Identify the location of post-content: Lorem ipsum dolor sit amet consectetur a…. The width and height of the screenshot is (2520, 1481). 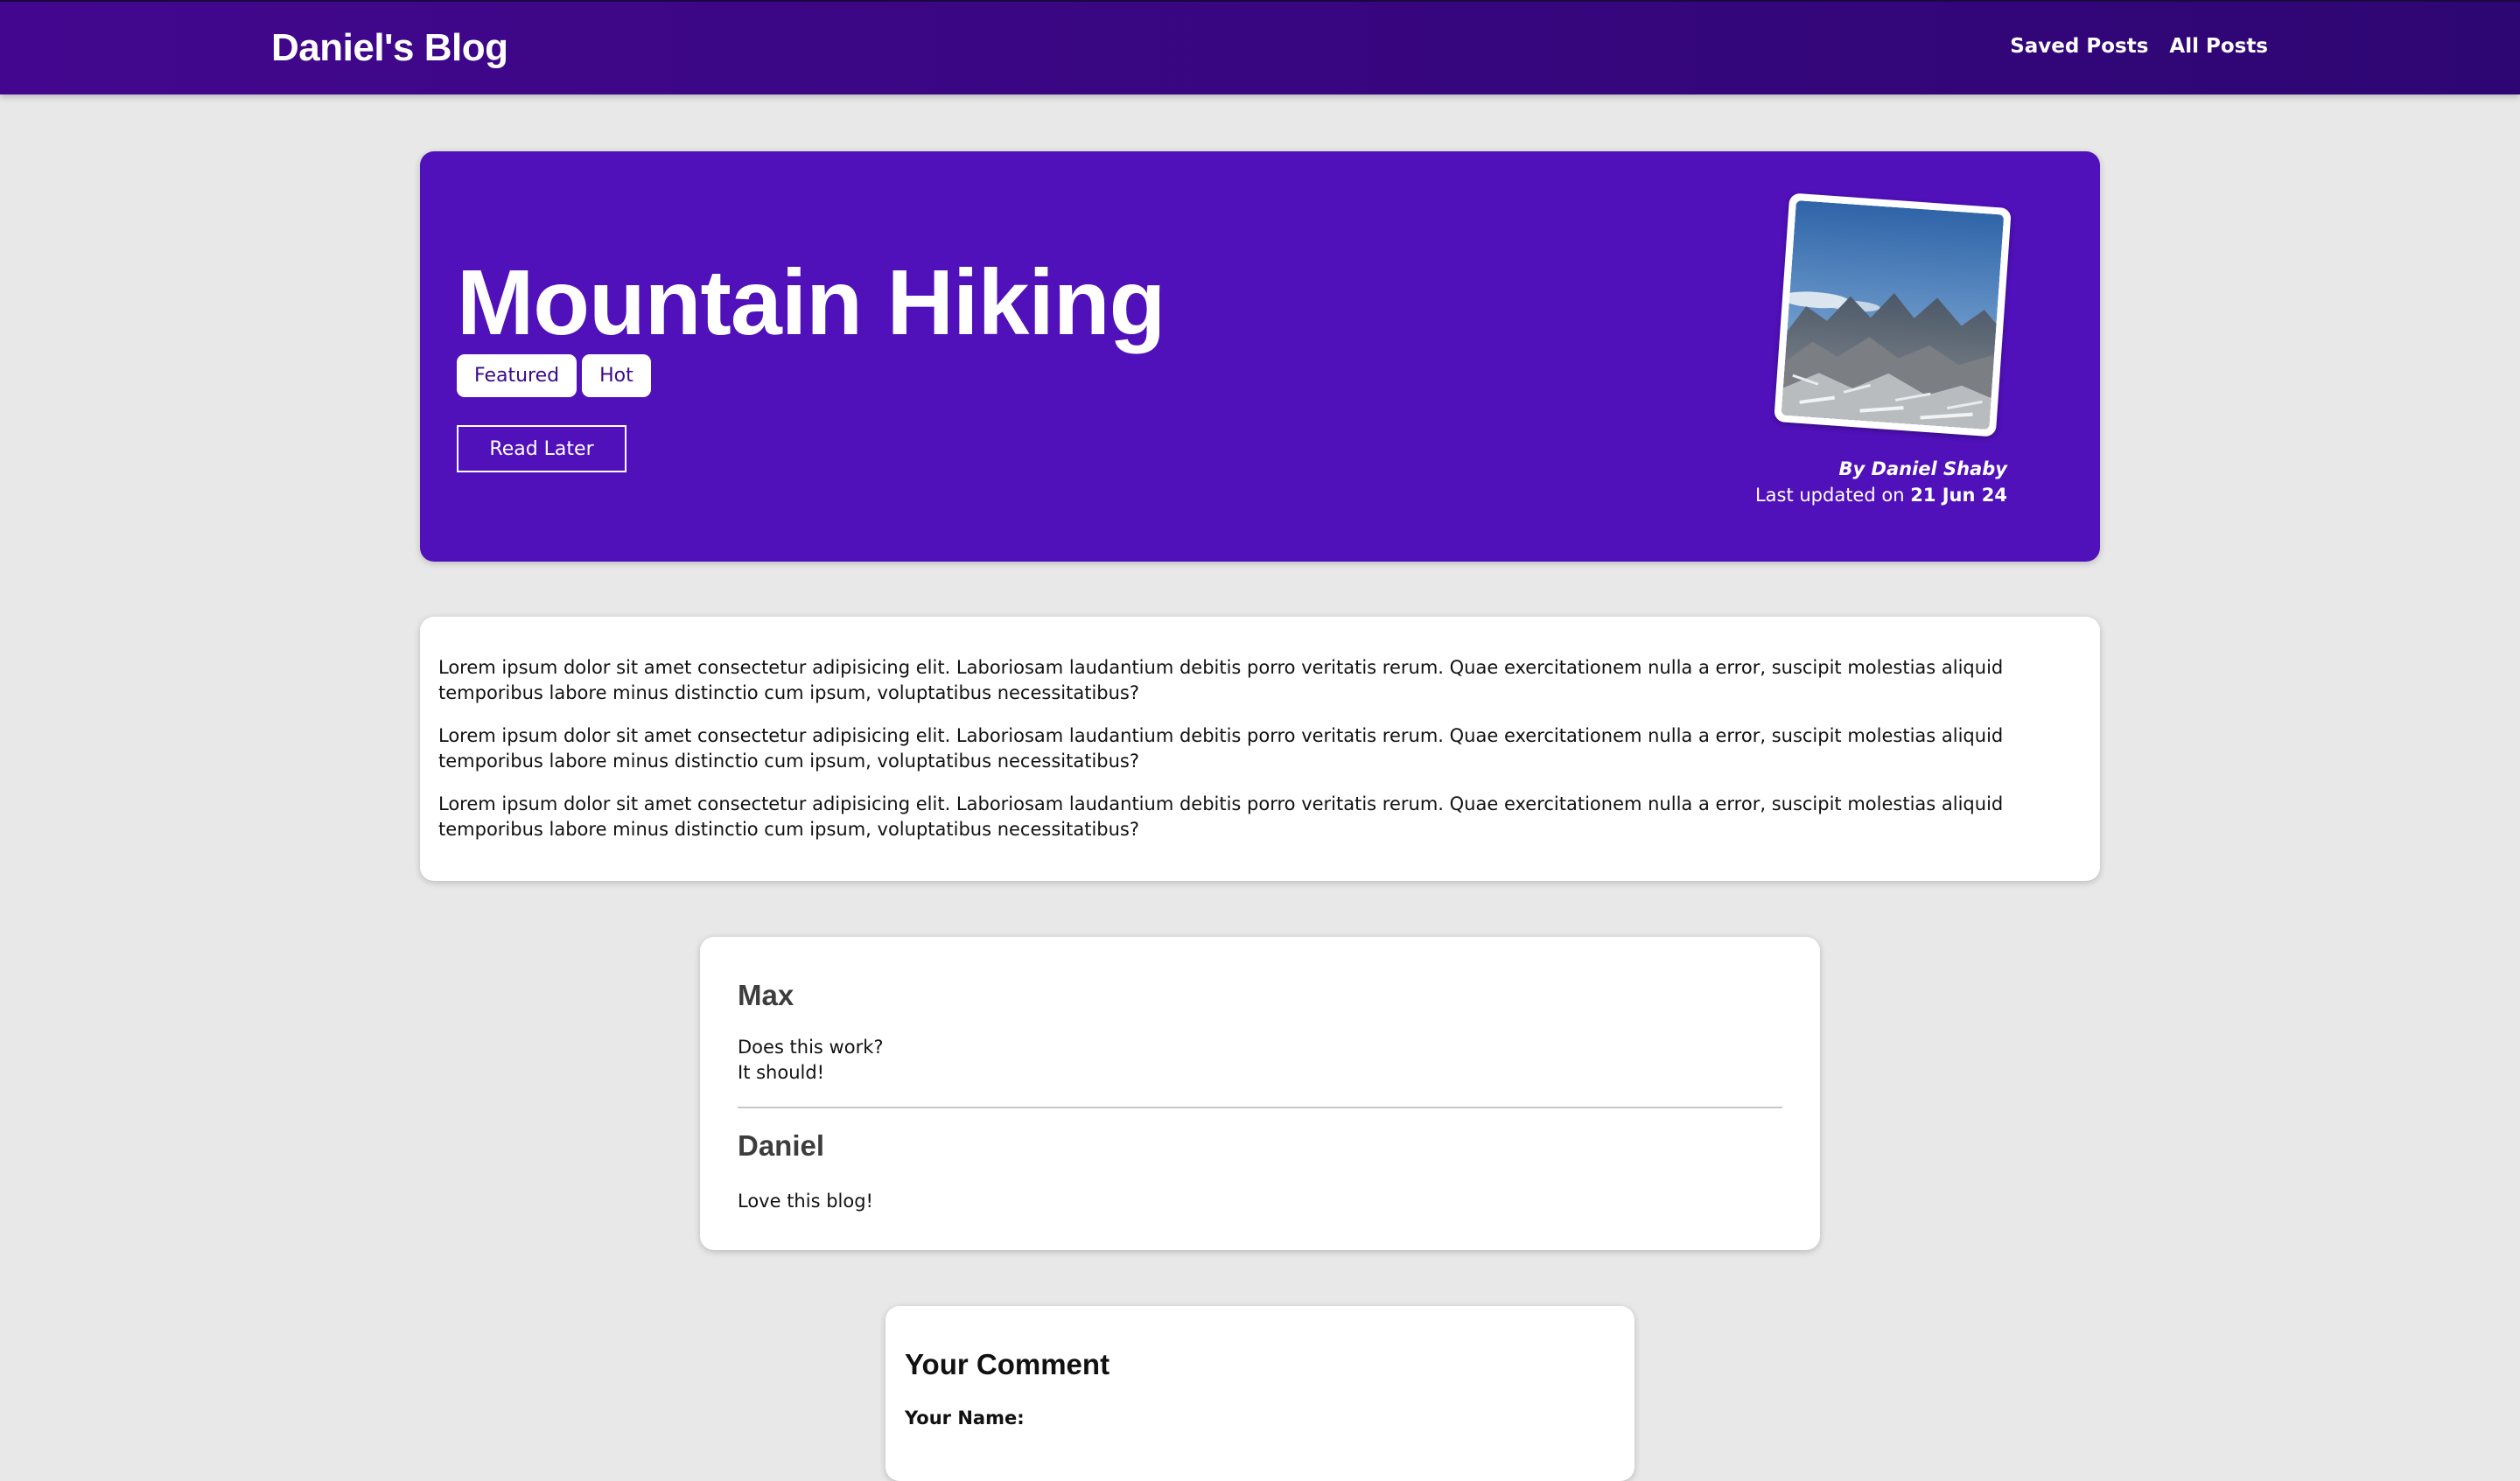
(1260, 749).